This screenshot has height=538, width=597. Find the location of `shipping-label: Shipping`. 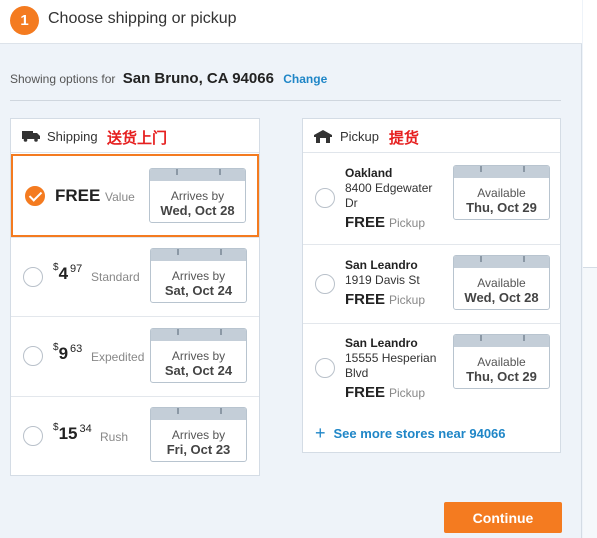

shipping-label: Shipping is located at coordinates (72, 136).